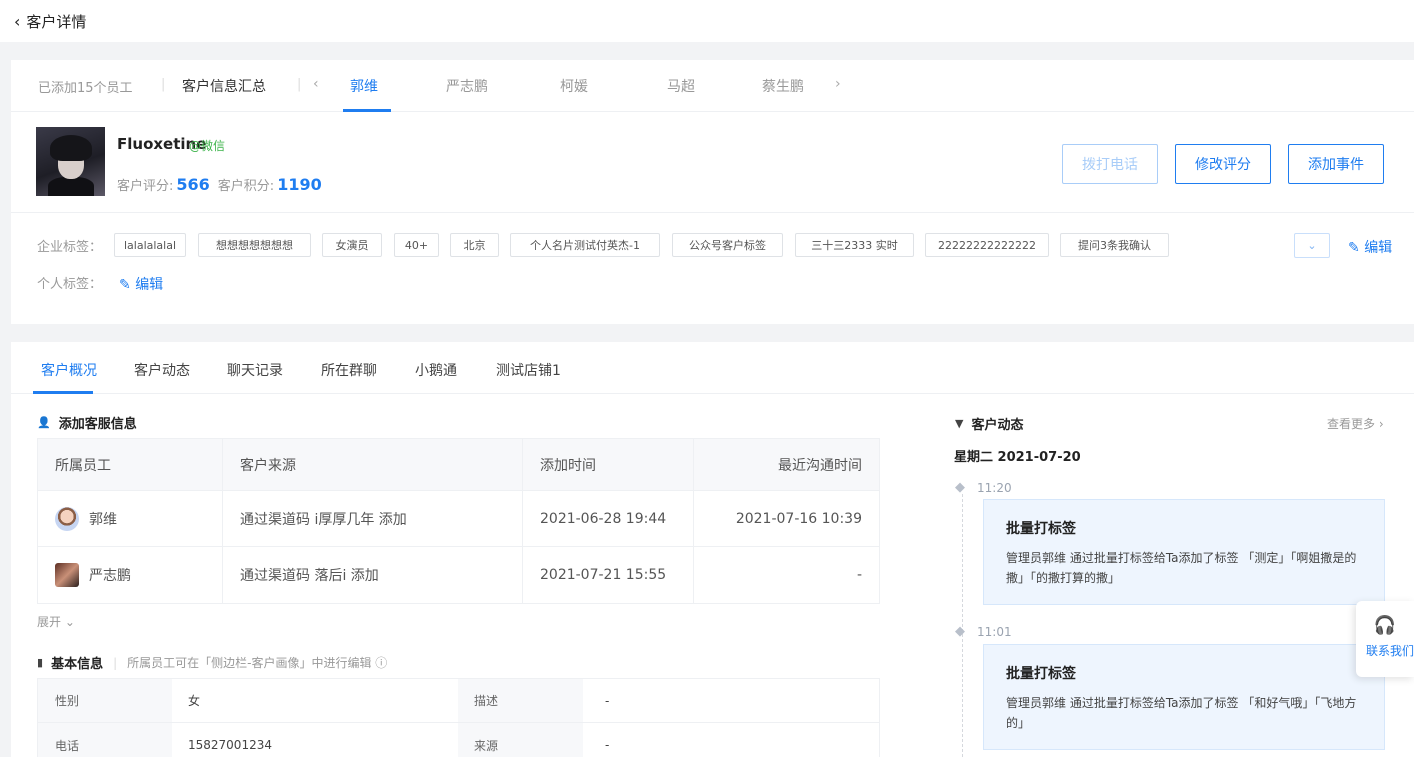  What do you see at coordinates (230, 745) in the screenshot?
I see `field-value: 15827001234` at bounding box center [230, 745].